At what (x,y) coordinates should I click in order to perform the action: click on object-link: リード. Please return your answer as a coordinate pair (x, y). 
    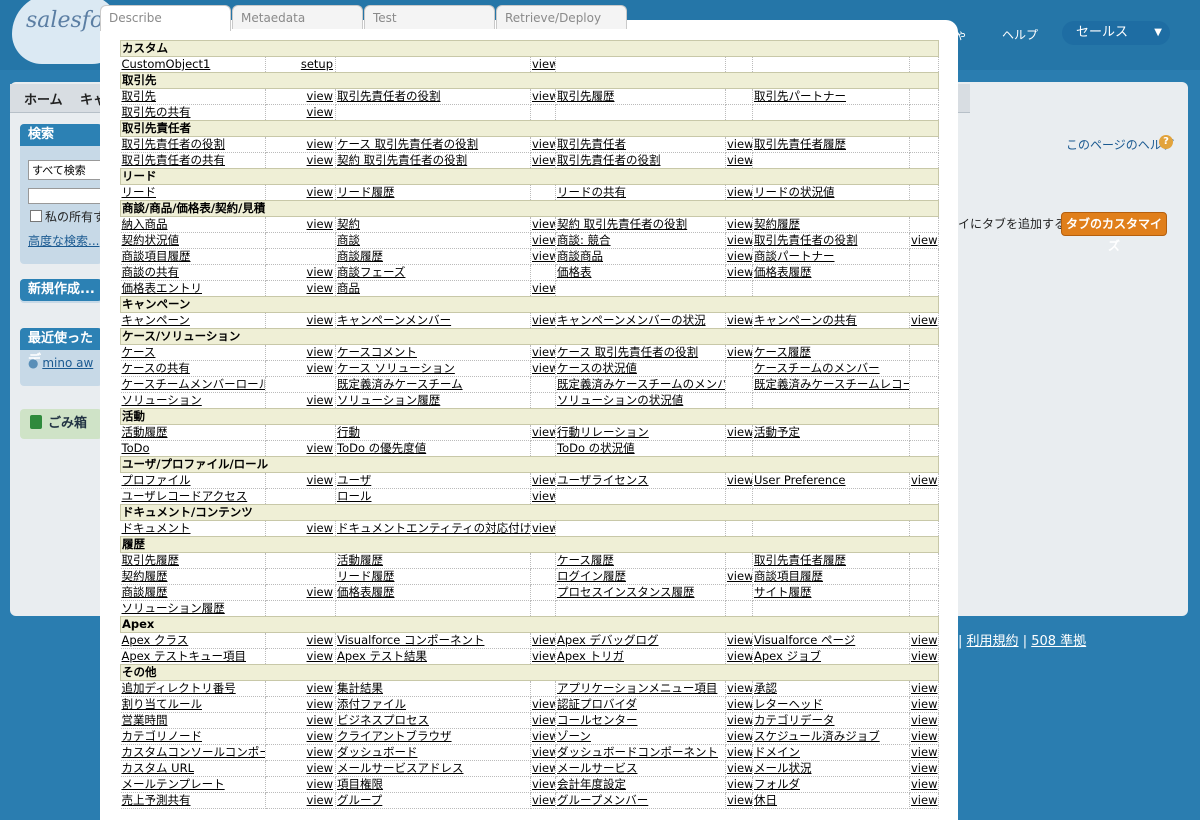
    Looking at the image, I should click on (193, 192).